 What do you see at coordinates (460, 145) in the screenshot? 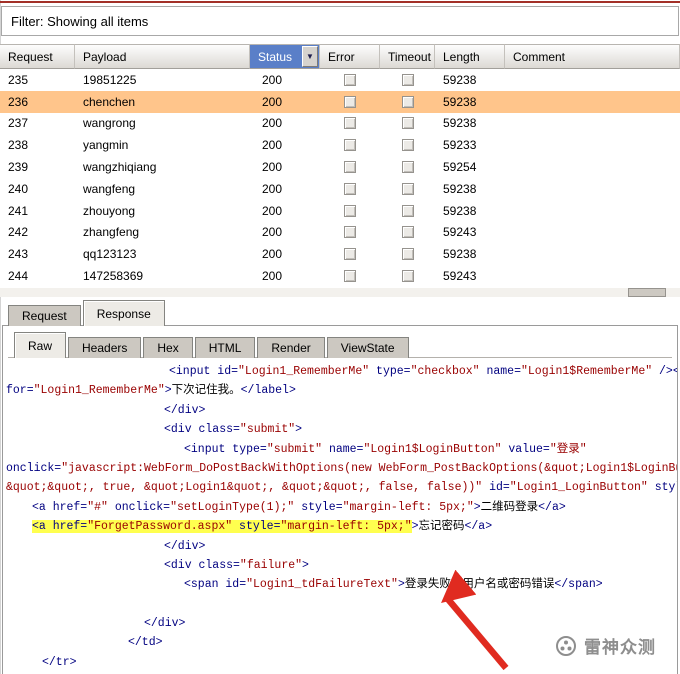
I see `cell-length: 59233` at bounding box center [460, 145].